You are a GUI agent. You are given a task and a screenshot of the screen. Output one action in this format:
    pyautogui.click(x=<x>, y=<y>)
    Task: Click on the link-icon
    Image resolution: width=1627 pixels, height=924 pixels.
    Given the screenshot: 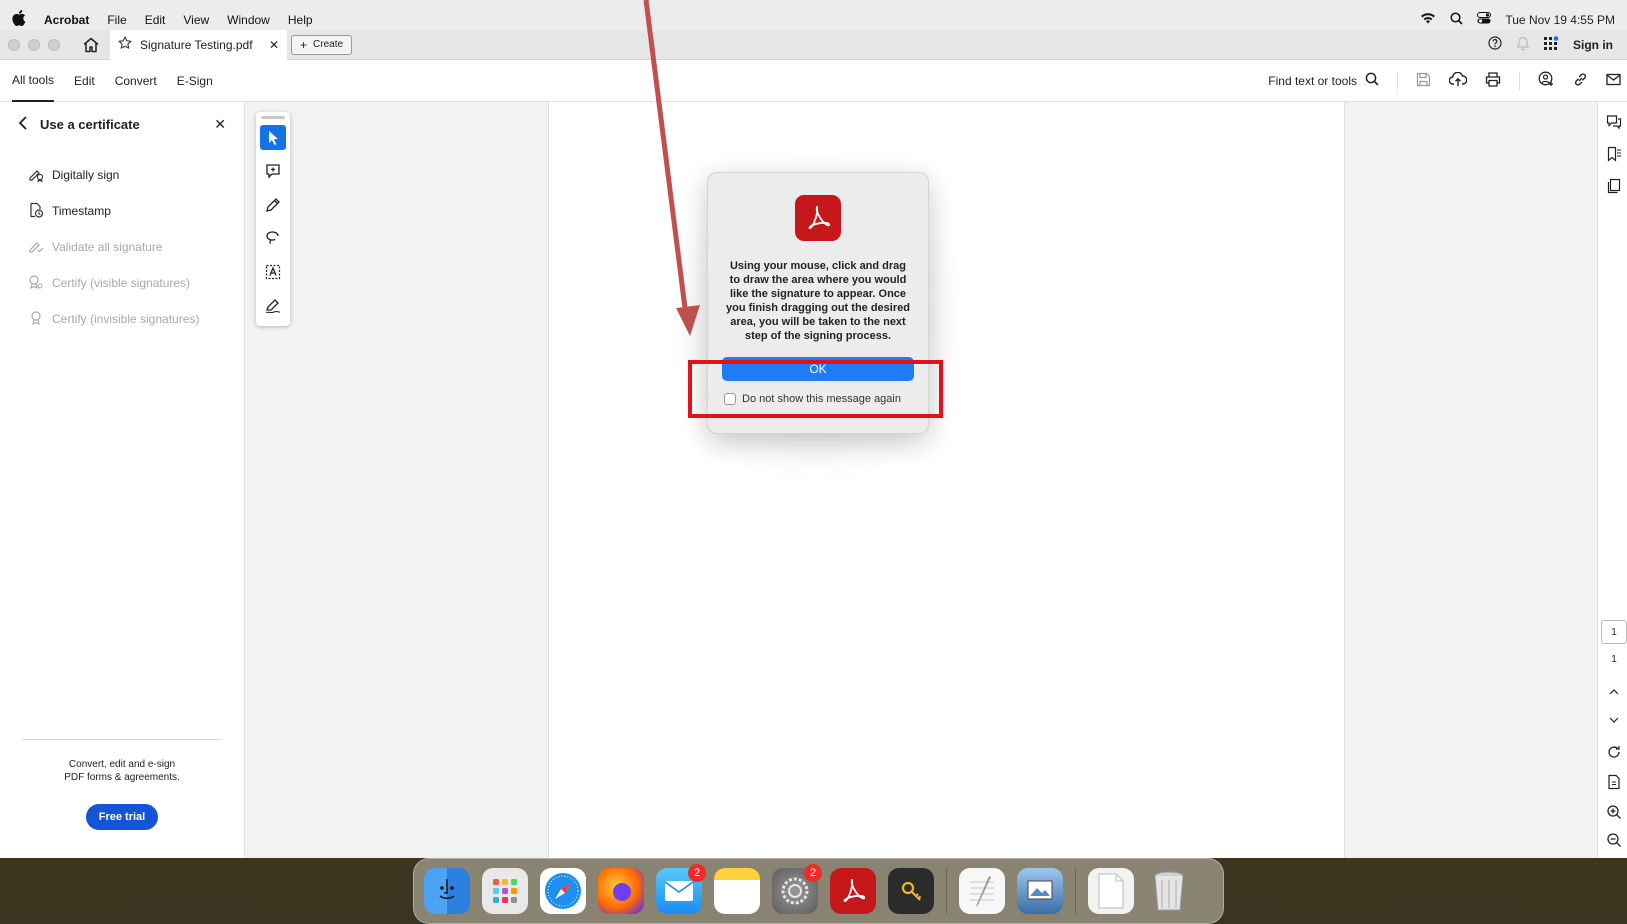 What is the action you would take?
    pyautogui.click(x=1580, y=81)
    